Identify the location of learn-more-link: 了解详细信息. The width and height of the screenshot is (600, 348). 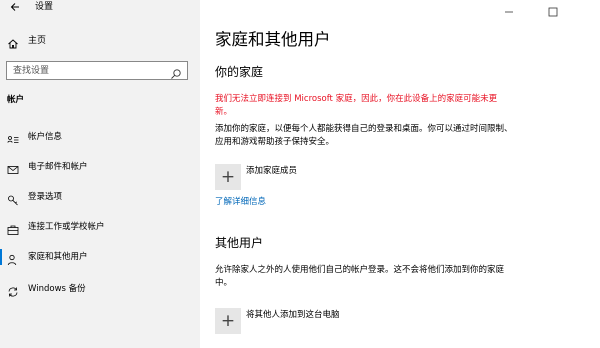
(240, 202).